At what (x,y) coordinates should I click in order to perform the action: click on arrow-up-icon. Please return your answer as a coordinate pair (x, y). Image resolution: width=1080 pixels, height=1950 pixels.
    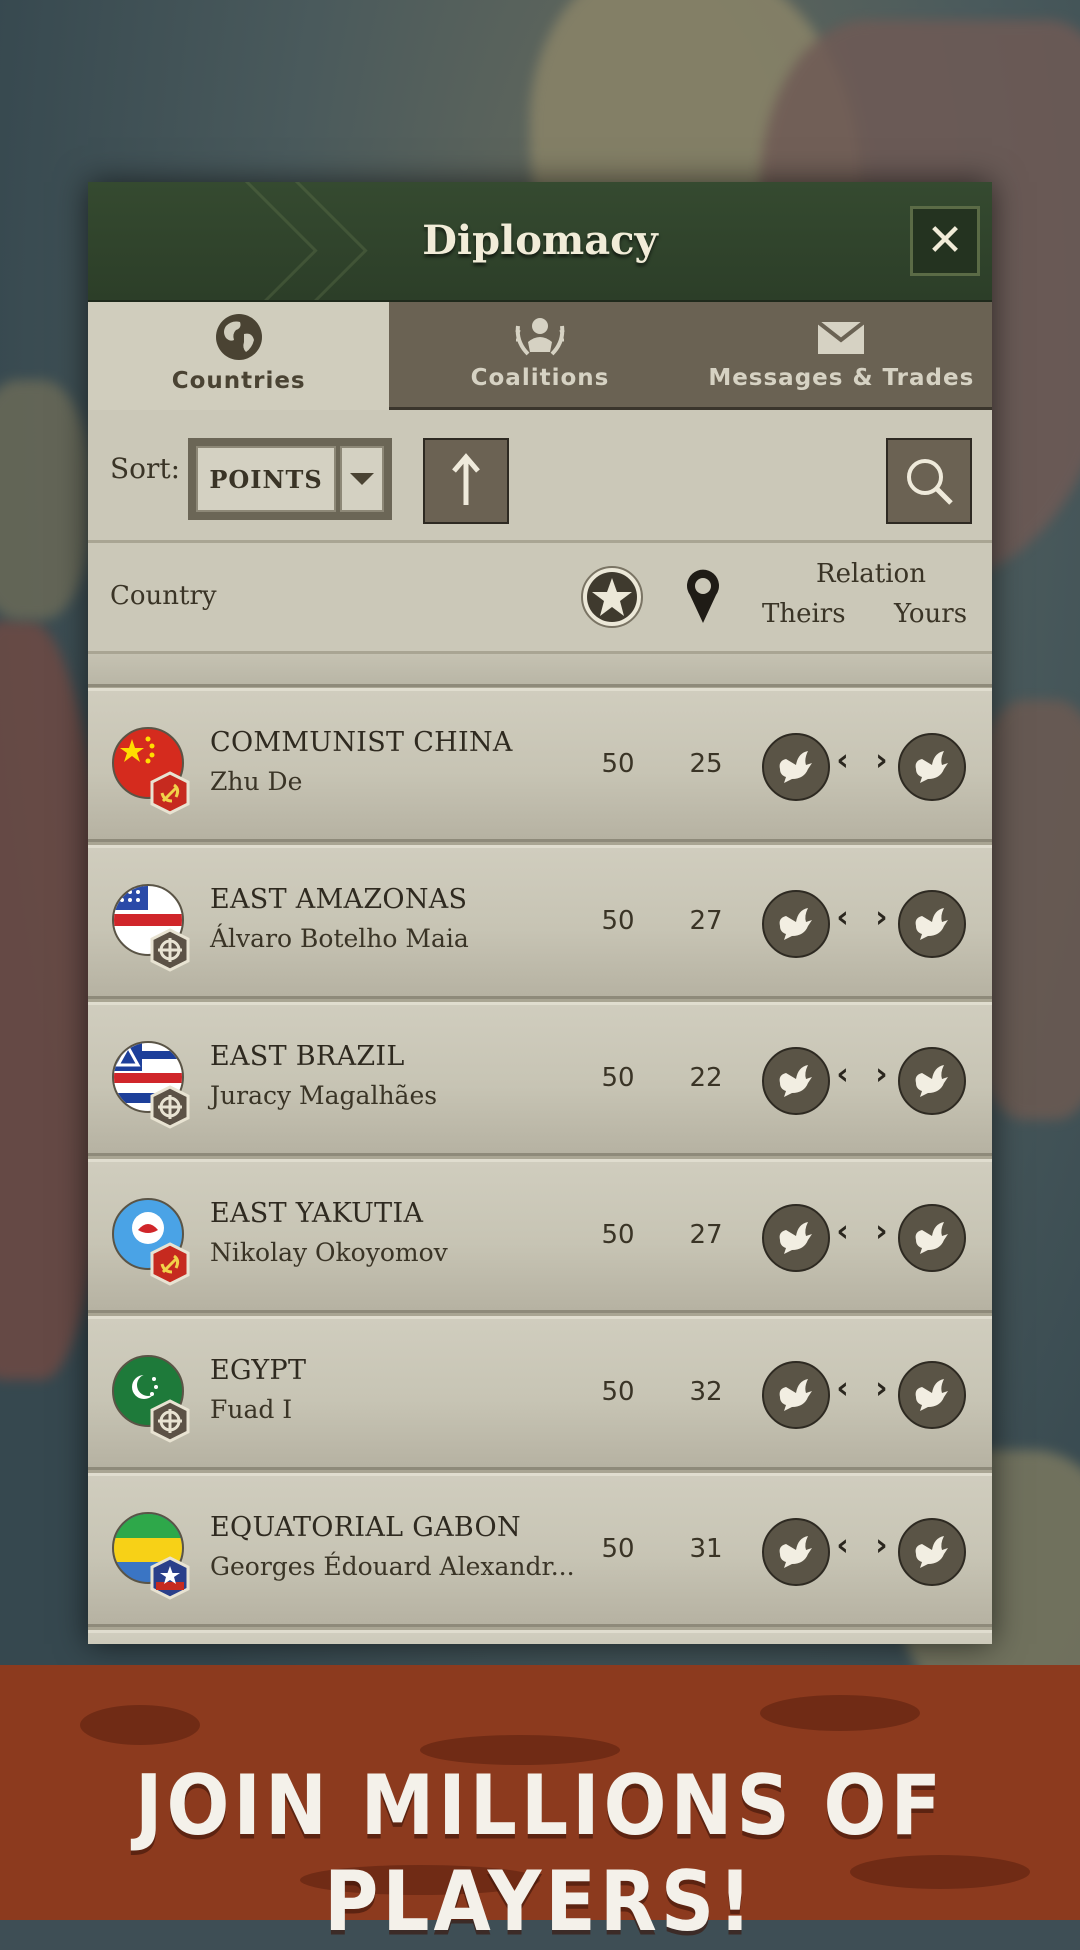
    Looking at the image, I should click on (466, 479).